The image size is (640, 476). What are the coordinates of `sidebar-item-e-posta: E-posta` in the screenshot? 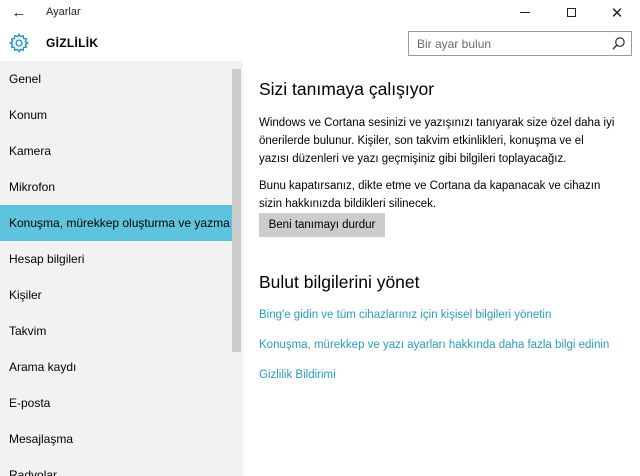 It's located at (116, 403).